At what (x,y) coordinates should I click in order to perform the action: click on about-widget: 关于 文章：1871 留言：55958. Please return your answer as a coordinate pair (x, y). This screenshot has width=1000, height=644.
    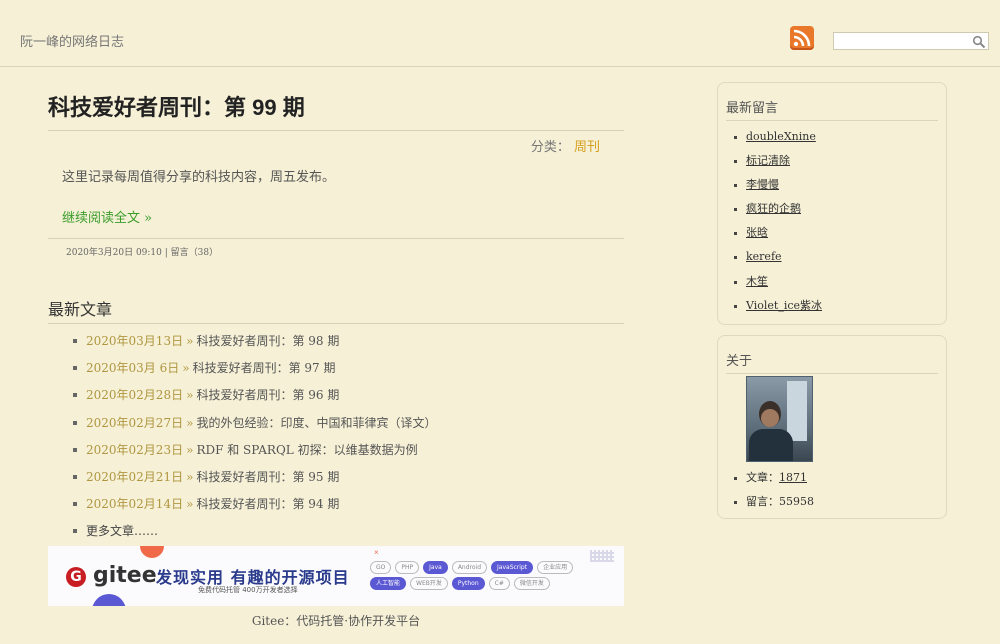
    Looking at the image, I should click on (832, 427).